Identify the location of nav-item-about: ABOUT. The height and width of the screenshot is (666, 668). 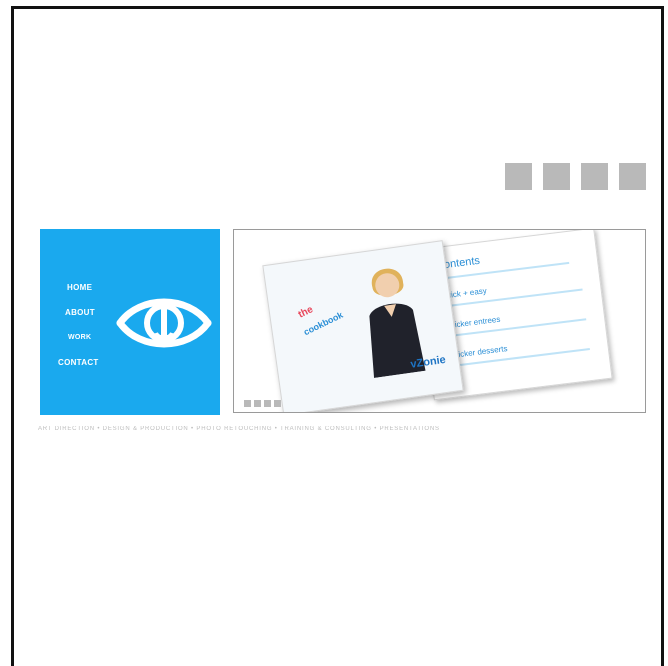
(78, 318).